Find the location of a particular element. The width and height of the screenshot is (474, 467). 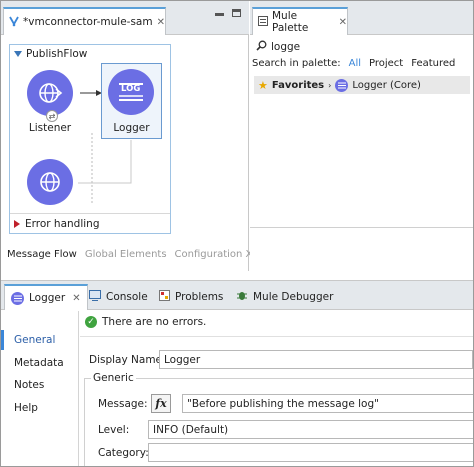

generic-group-title: Generic is located at coordinates (113, 378).